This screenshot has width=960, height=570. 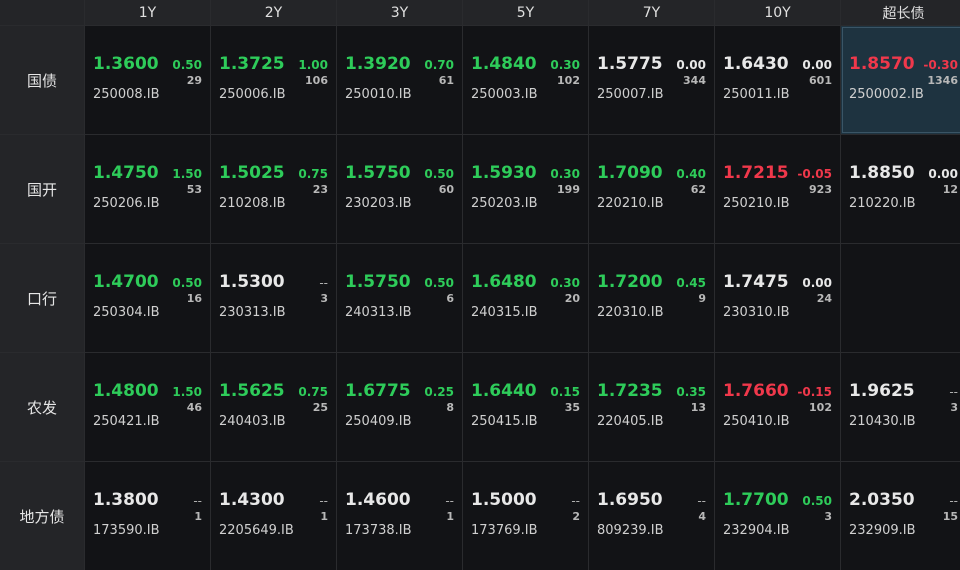 I want to click on quote-cell: 1.5625 0.75 25 240403.IB, so click(x=273, y=407).